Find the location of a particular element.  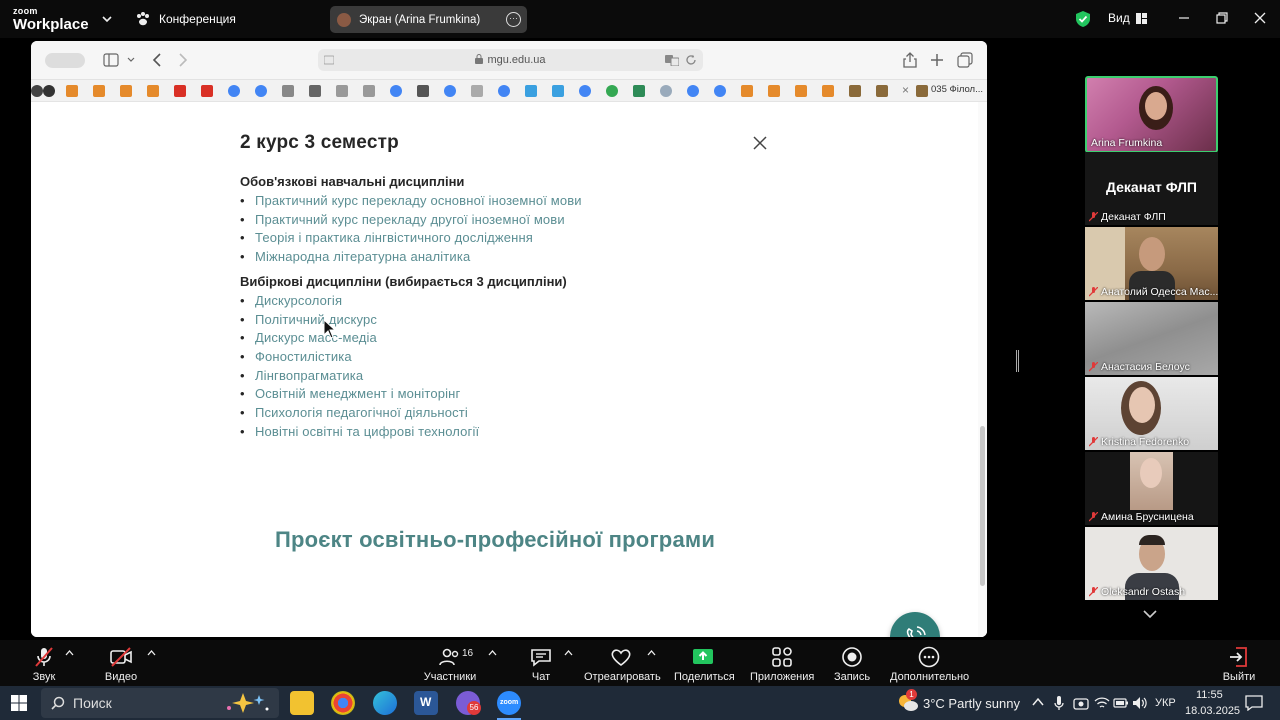

participant-tile-oleksandr: Oleksandr Ostash is located at coordinates (1151, 563).